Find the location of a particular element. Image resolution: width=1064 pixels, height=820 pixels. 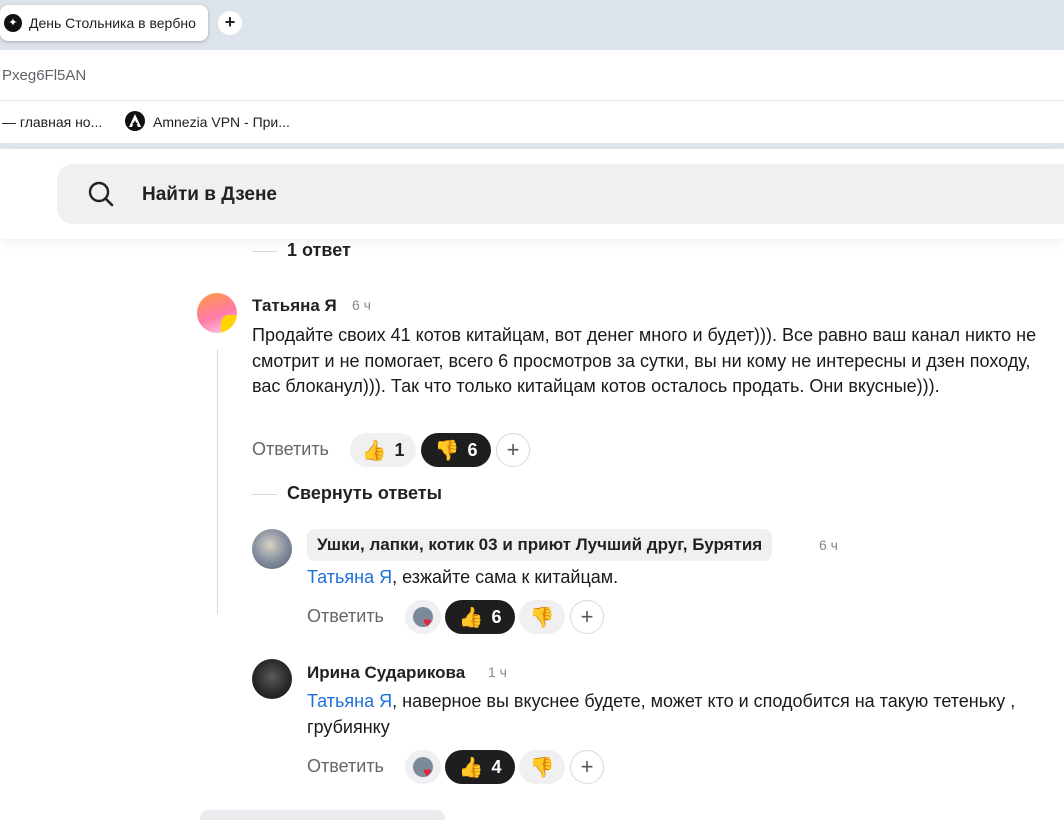

dislike-count: 6 is located at coordinates (472, 449).